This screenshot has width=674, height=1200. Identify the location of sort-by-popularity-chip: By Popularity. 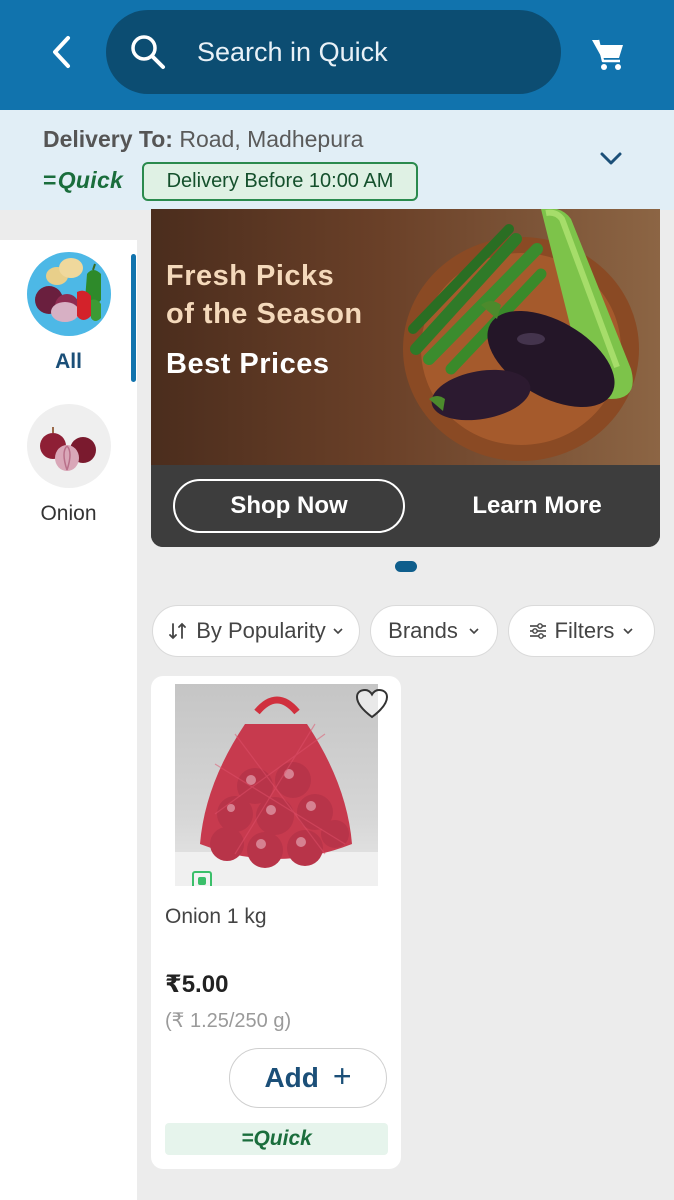
(256, 631).